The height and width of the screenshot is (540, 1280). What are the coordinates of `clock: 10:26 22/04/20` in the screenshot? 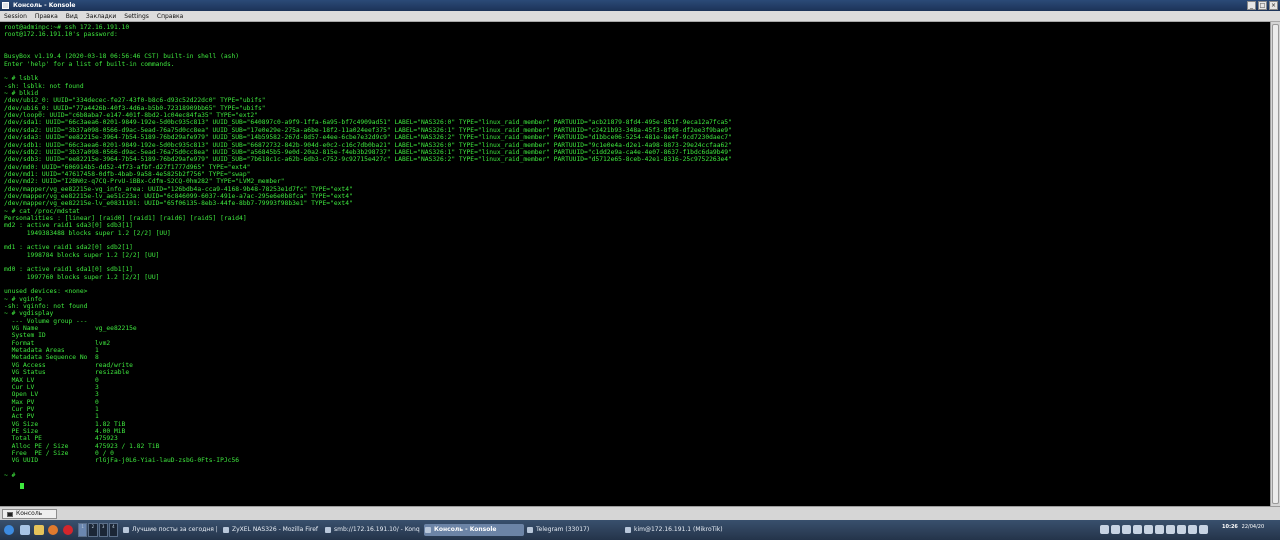 It's located at (1243, 527).